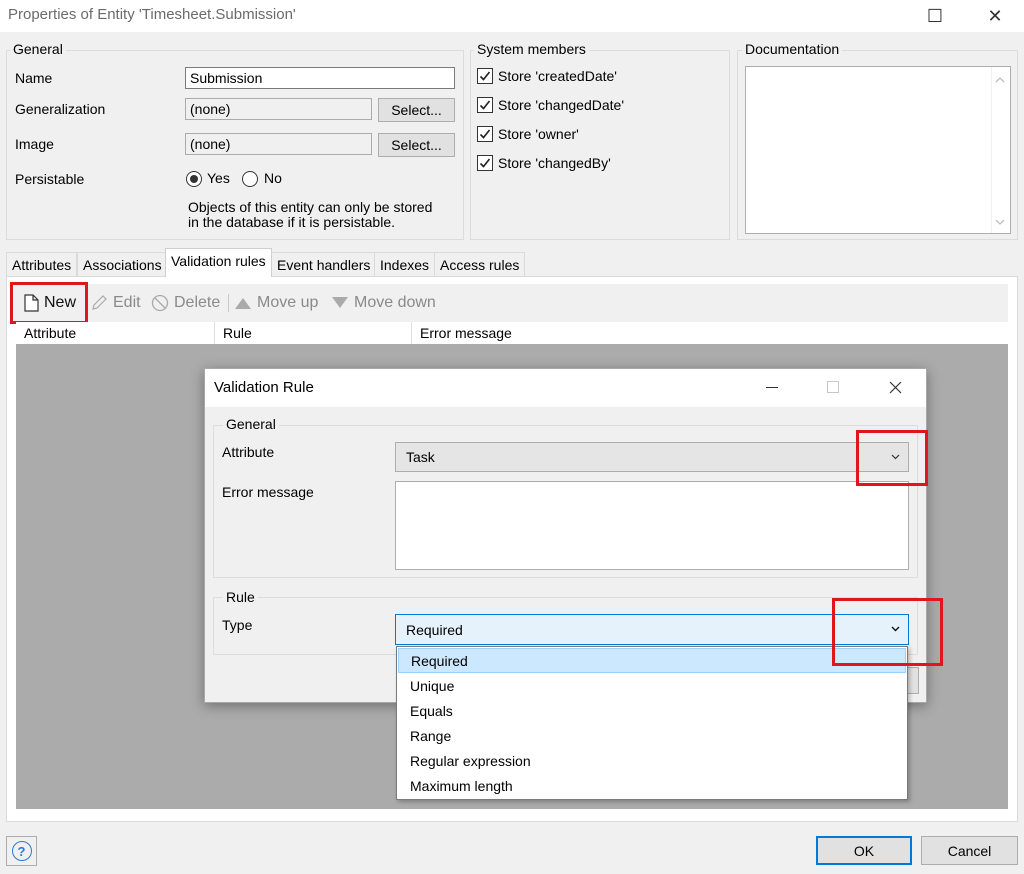 The width and height of the screenshot is (1024, 874). I want to click on toolbar-separator, so click(228, 303).